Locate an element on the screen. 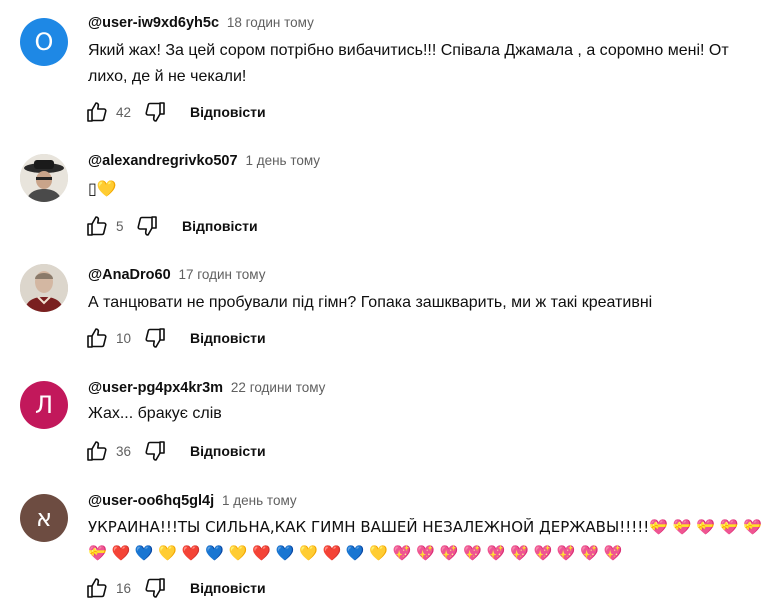 The height and width of the screenshot is (602, 780). comment-author: @AnaDro60 is located at coordinates (129, 275).